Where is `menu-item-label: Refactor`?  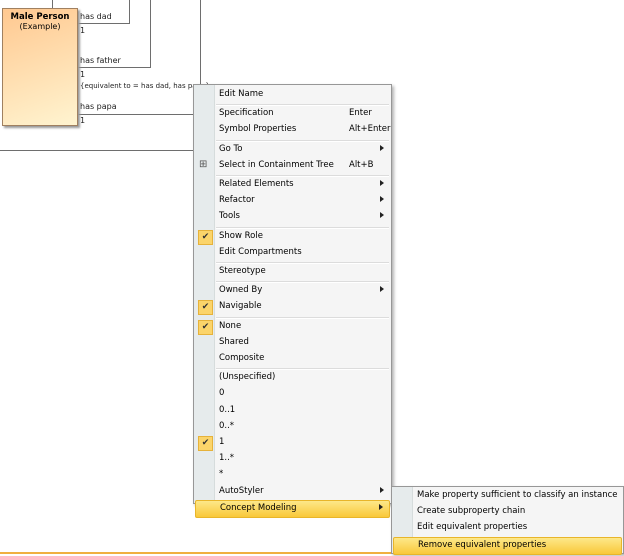
menu-item-label: Refactor is located at coordinates (237, 200).